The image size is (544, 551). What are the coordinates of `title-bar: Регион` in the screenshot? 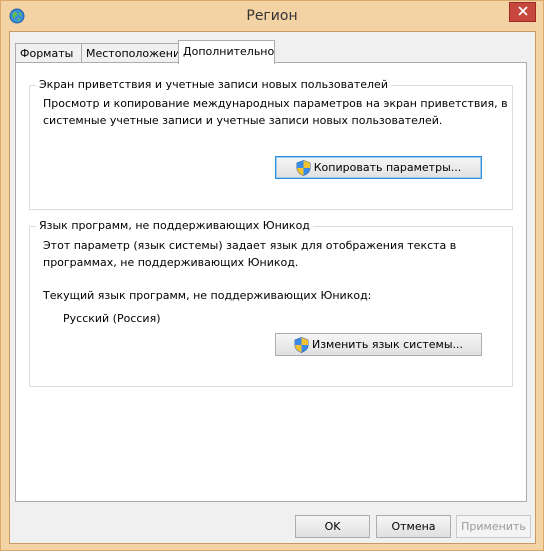 It's located at (272, 16).